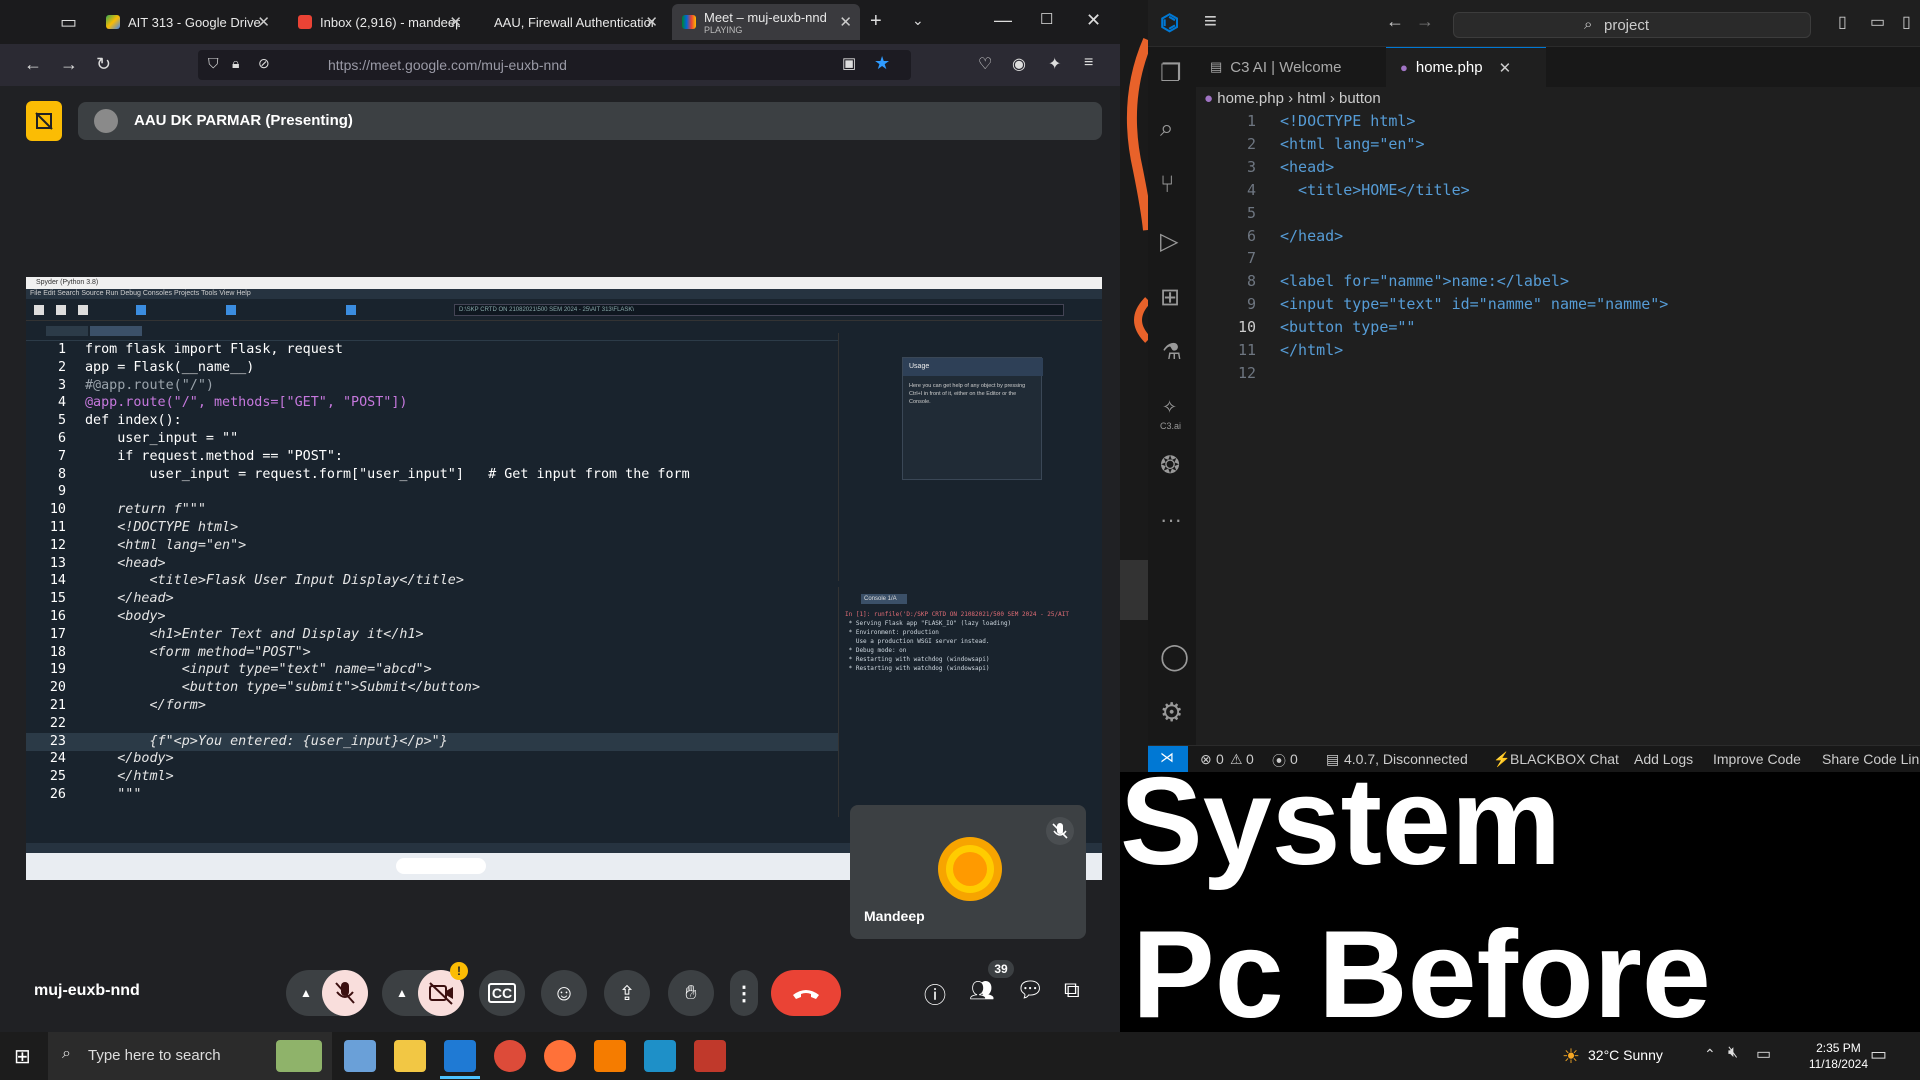 This screenshot has height=1080, width=1920. What do you see at coordinates (502, 993) in the screenshot?
I see `captions-button: CC` at bounding box center [502, 993].